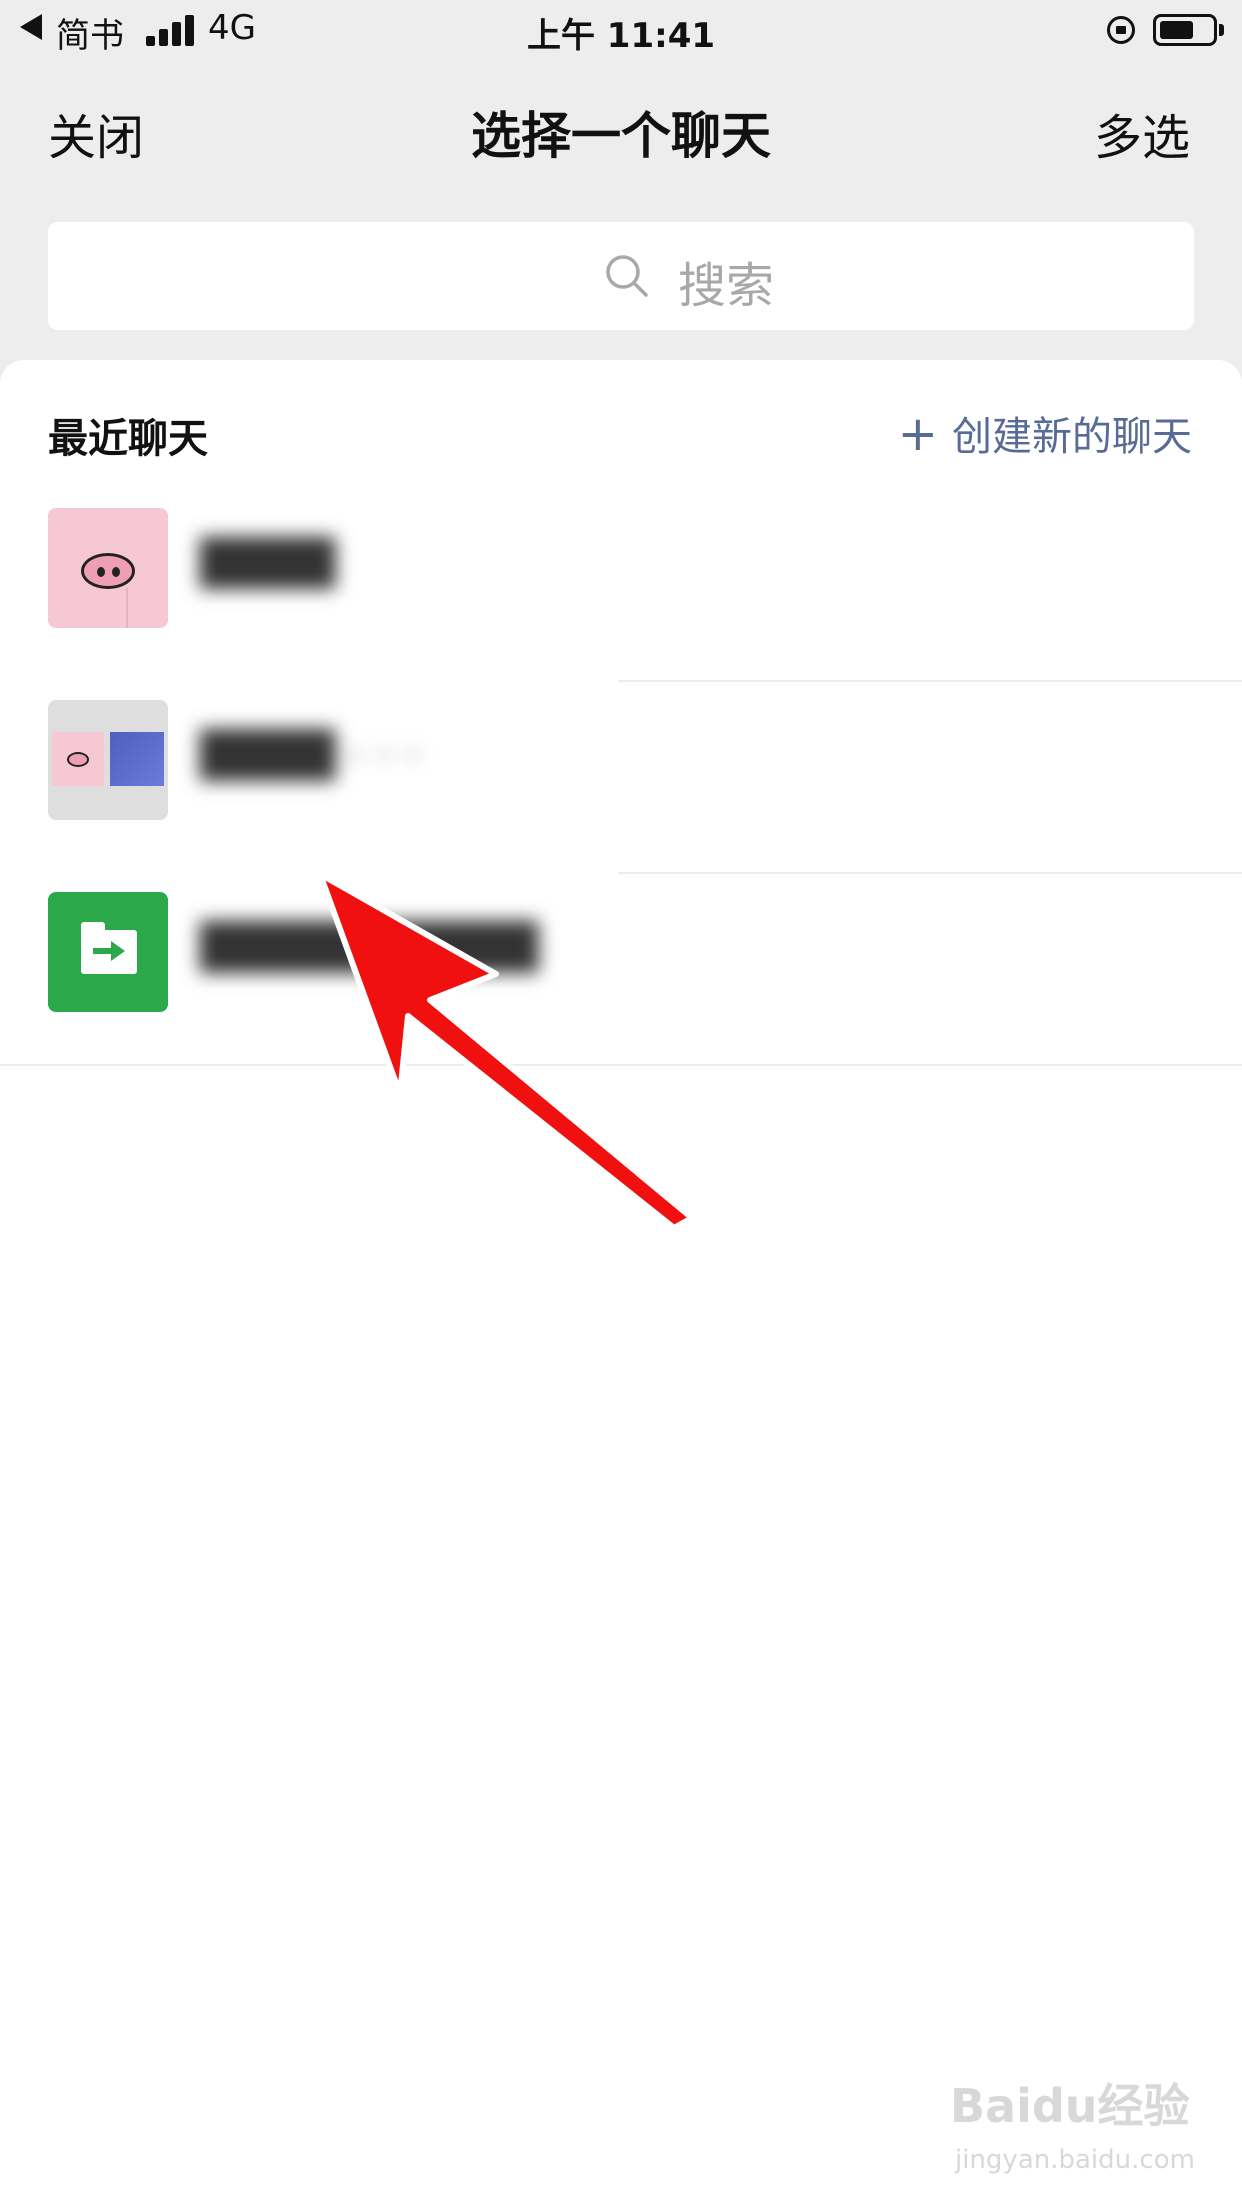  I want to click on search-input: 搜索, so click(621, 276).